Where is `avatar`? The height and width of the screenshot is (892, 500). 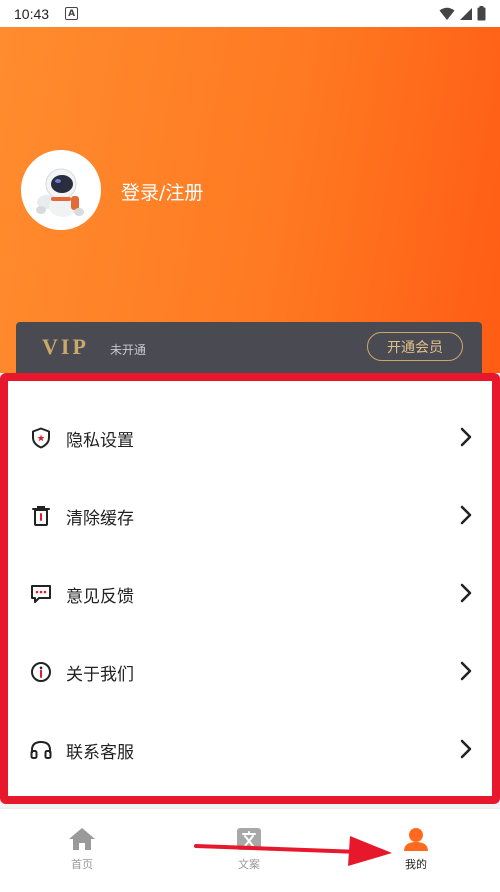 avatar is located at coordinates (61, 190).